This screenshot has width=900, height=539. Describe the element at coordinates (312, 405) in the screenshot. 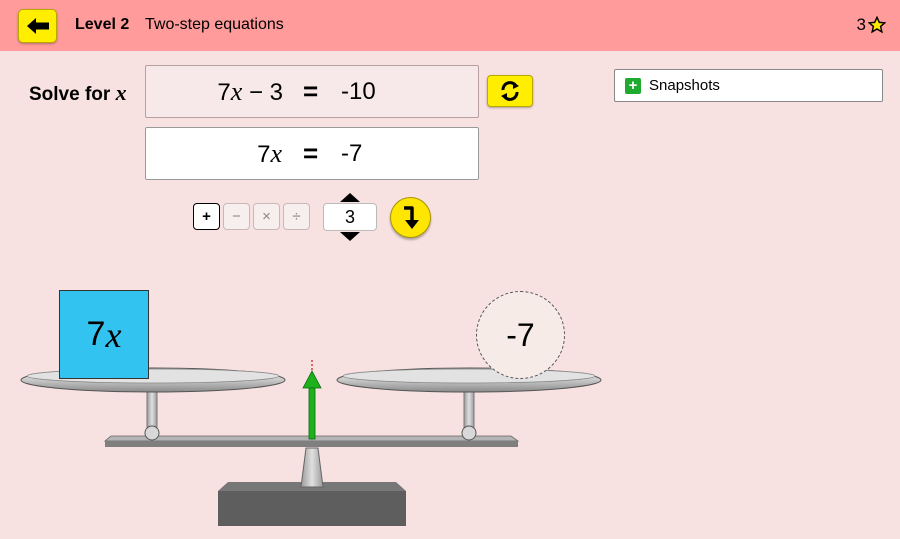

I see `balance-pointer-icon` at that location.